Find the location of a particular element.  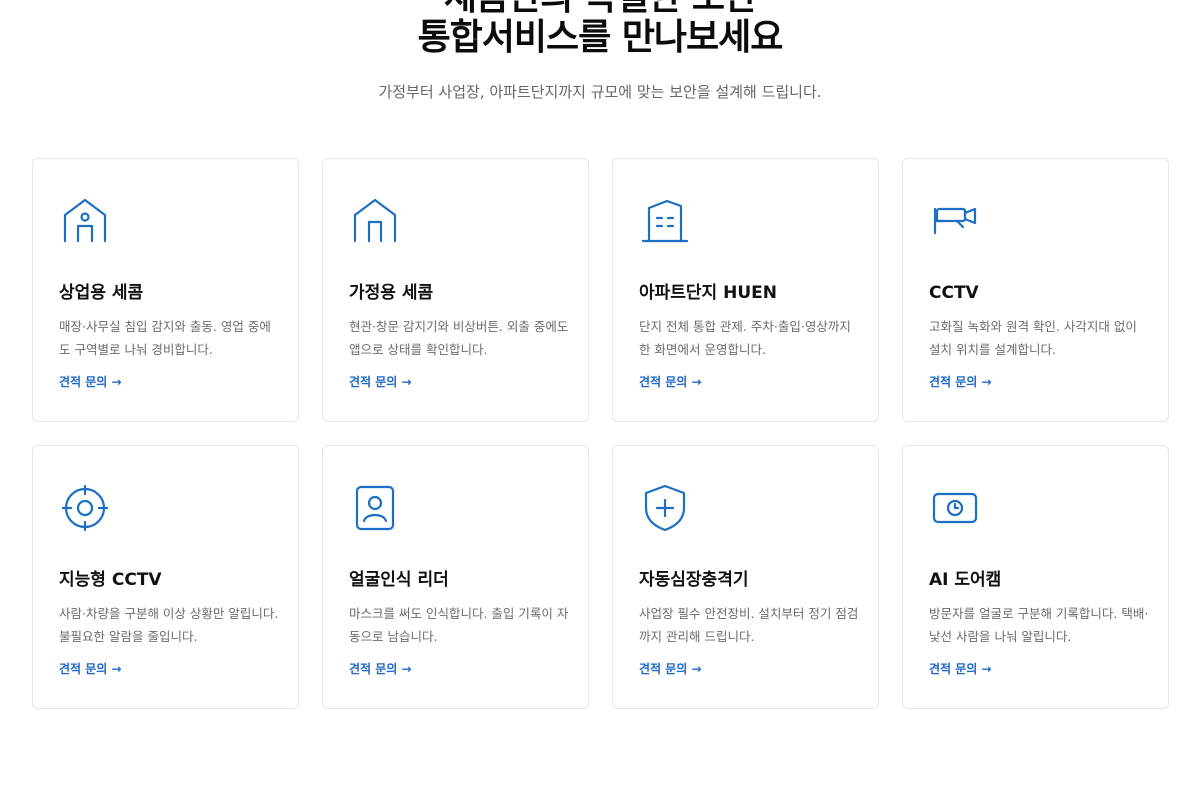

shield-plus-icon is located at coordinates (665, 508).